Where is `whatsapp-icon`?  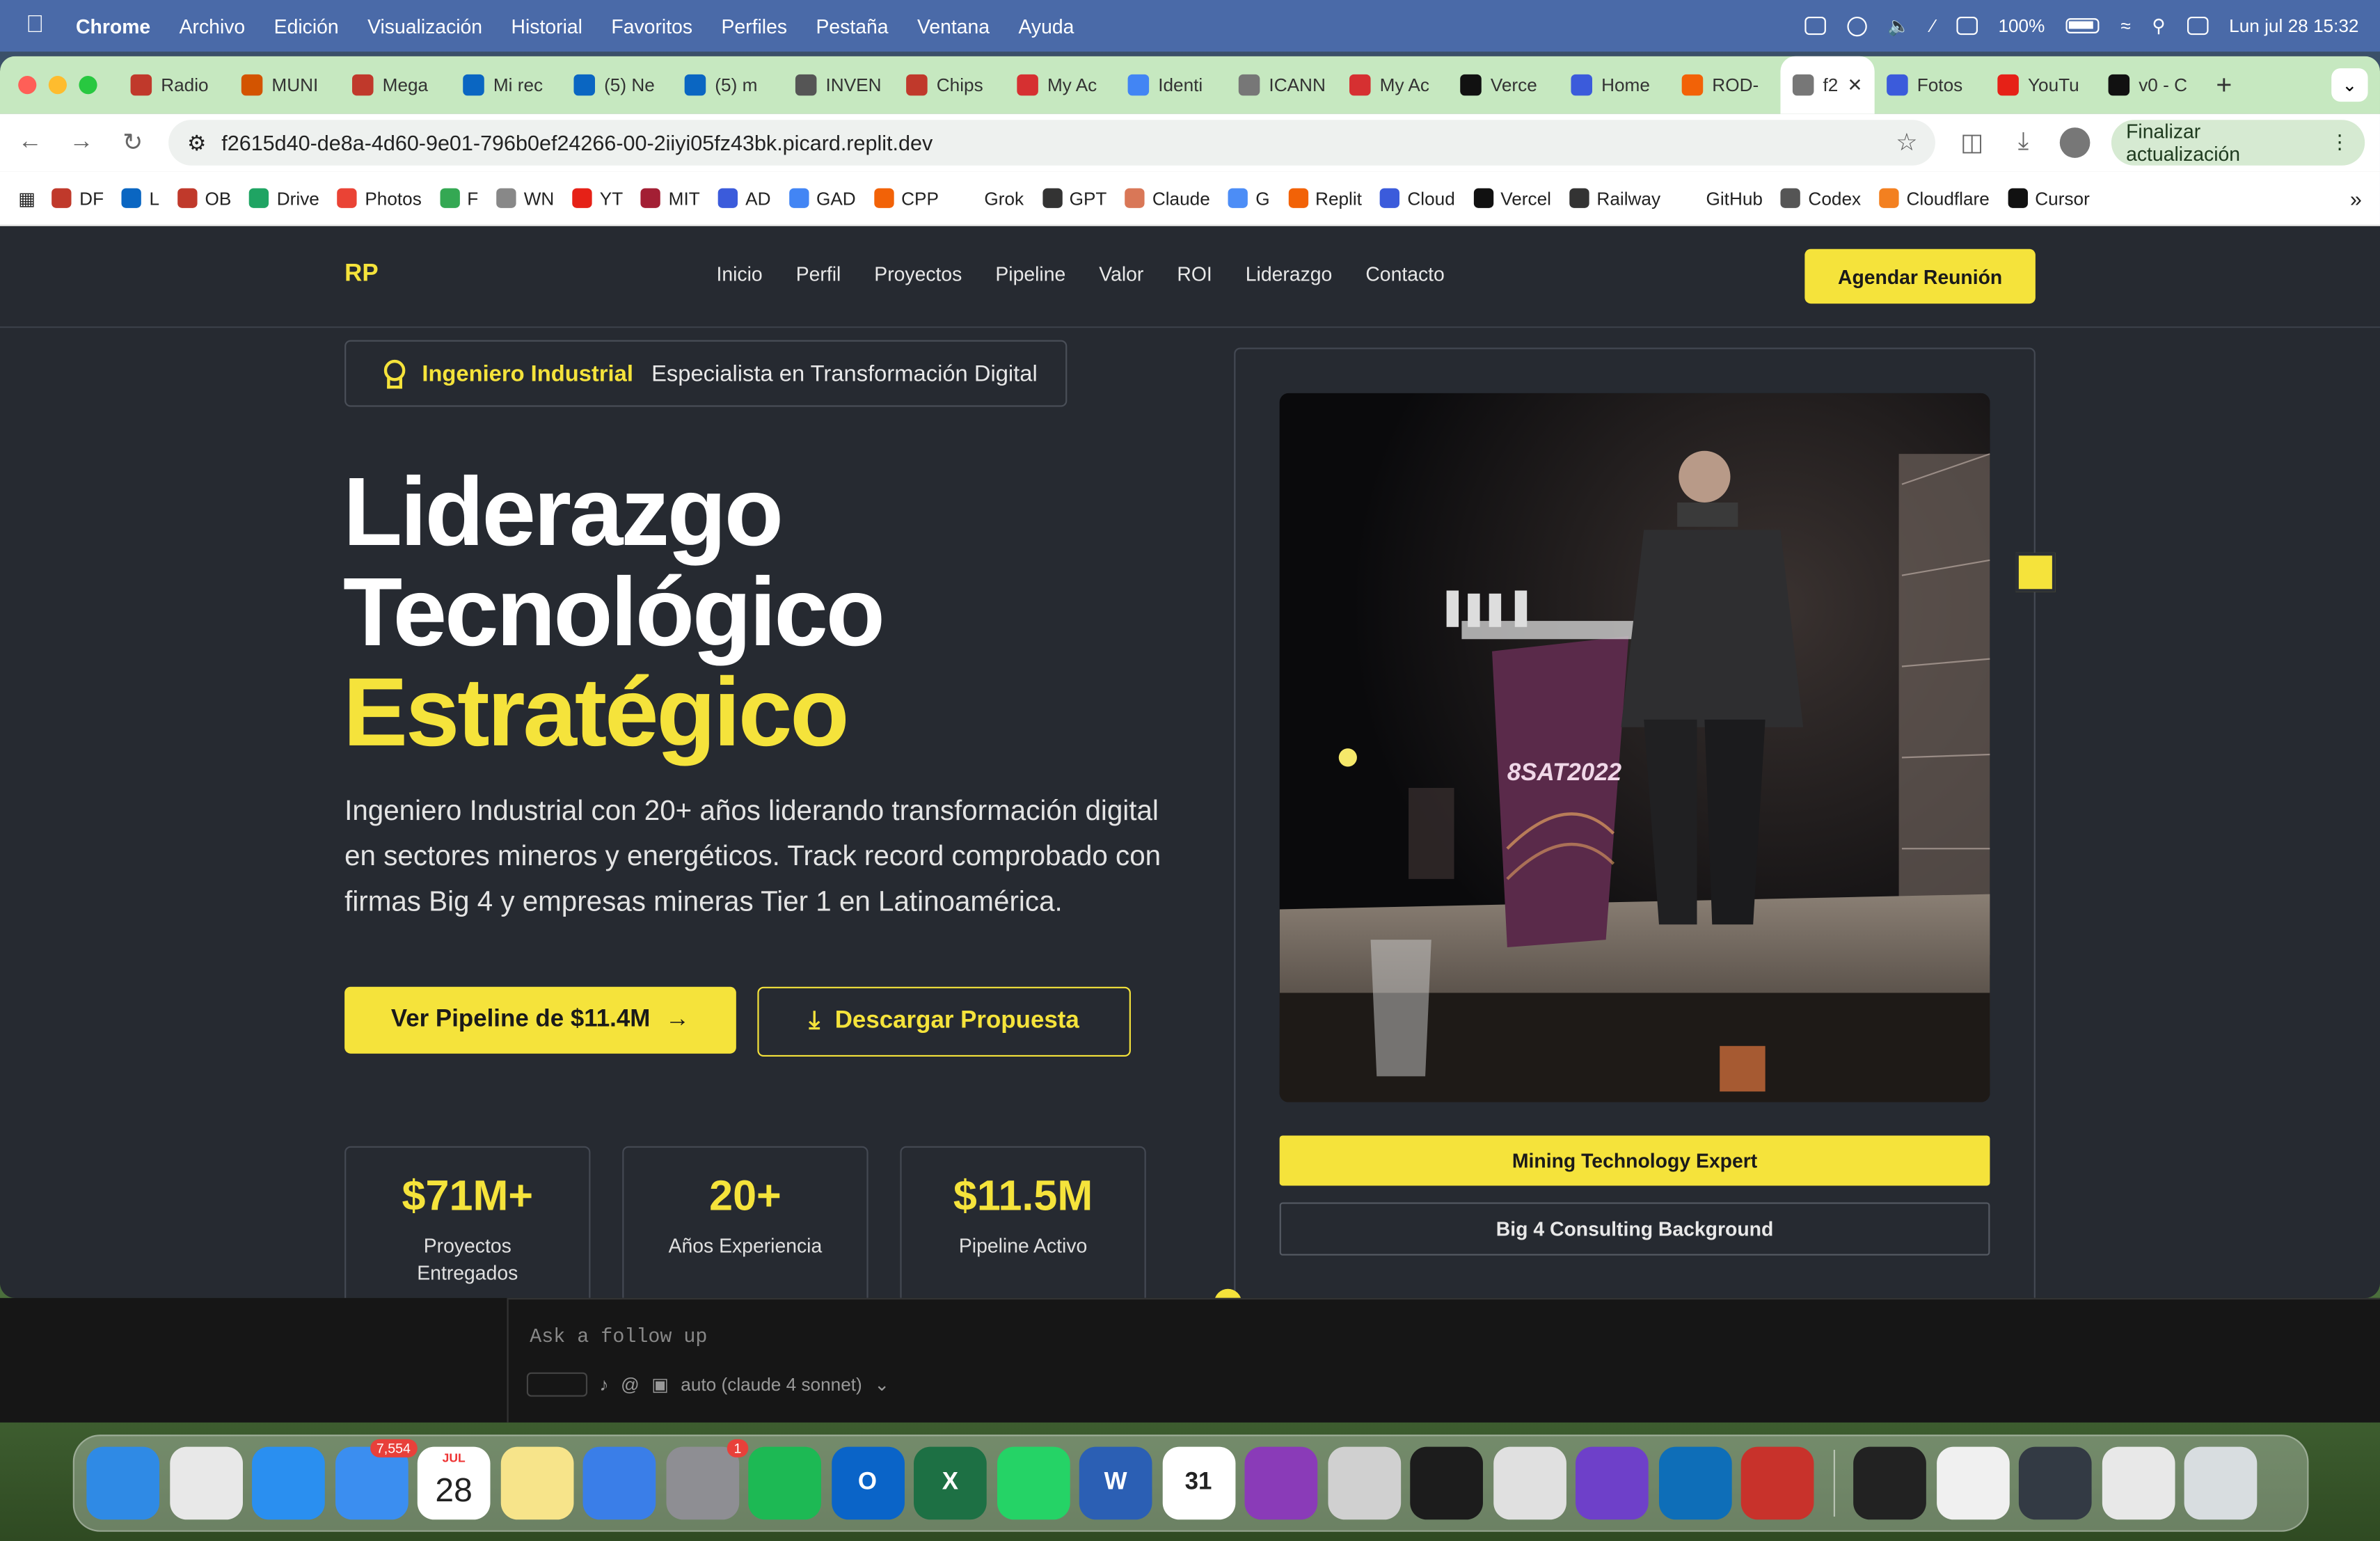 whatsapp-icon is located at coordinates (1033, 1483).